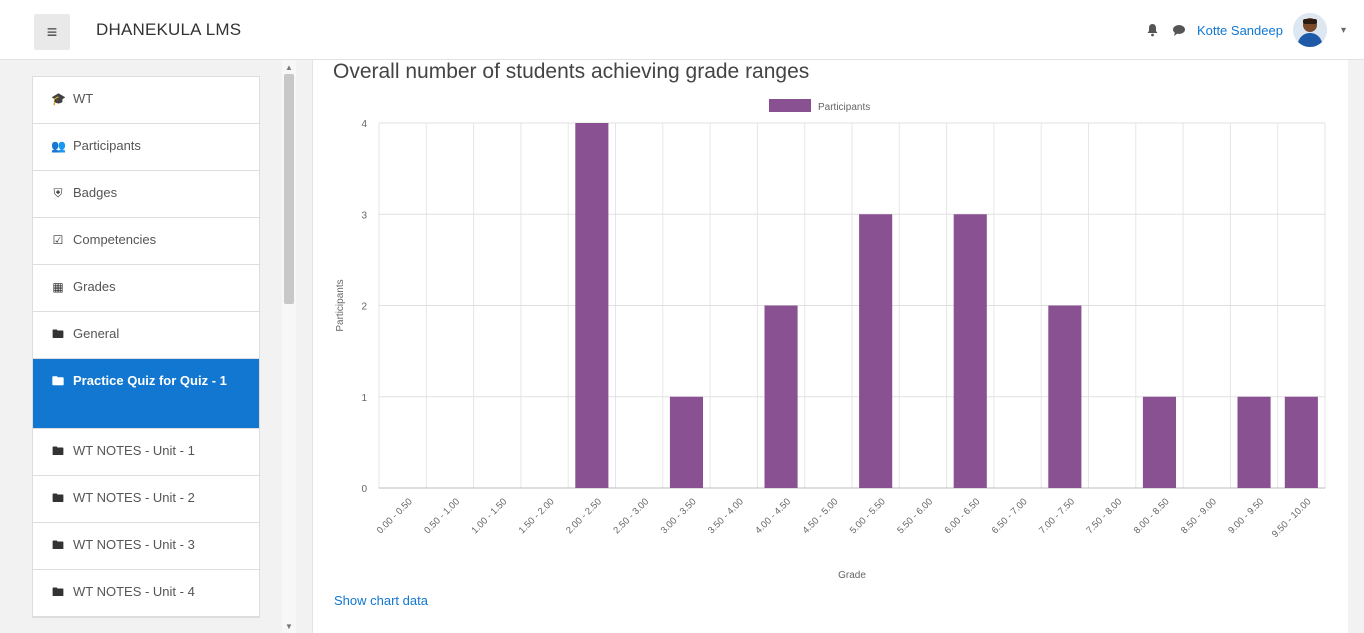  What do you see at coordinates (52, 32) in the screenshot?
I see `menu-icon: ≡` at bounding box center [52, 32].